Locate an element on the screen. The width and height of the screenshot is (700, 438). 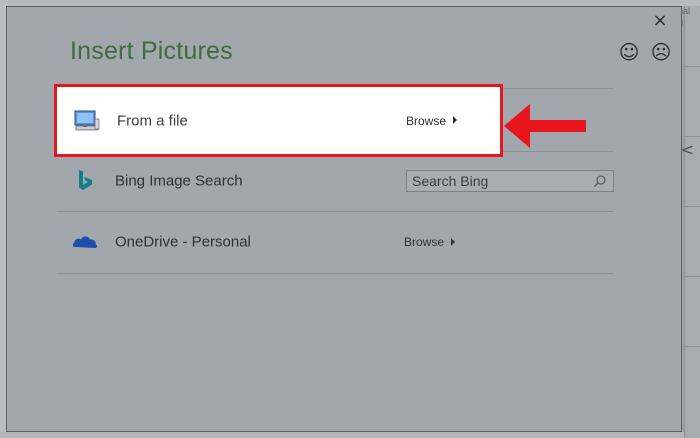
onedrive-icon is located at coordinates (85, 242).